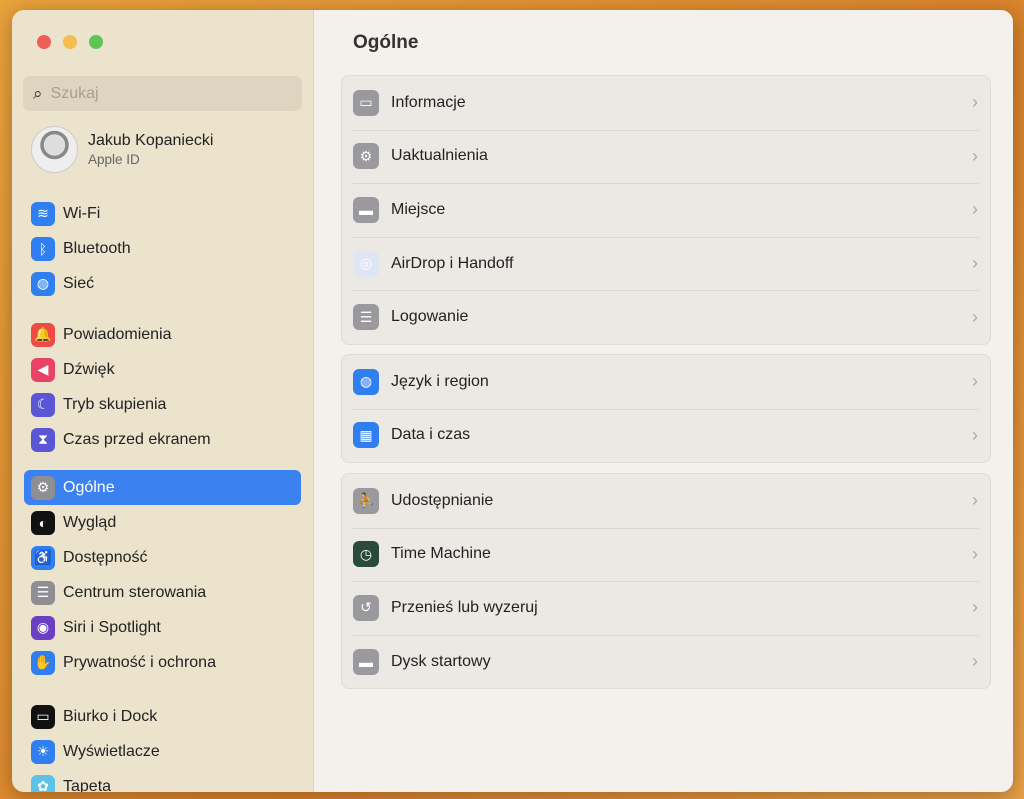 This screenshot has width=1024, height=799. Describe the element at coordinates (90, 522) in the screenshot. I see `sidebar-item-label: Wygląd` at that location.